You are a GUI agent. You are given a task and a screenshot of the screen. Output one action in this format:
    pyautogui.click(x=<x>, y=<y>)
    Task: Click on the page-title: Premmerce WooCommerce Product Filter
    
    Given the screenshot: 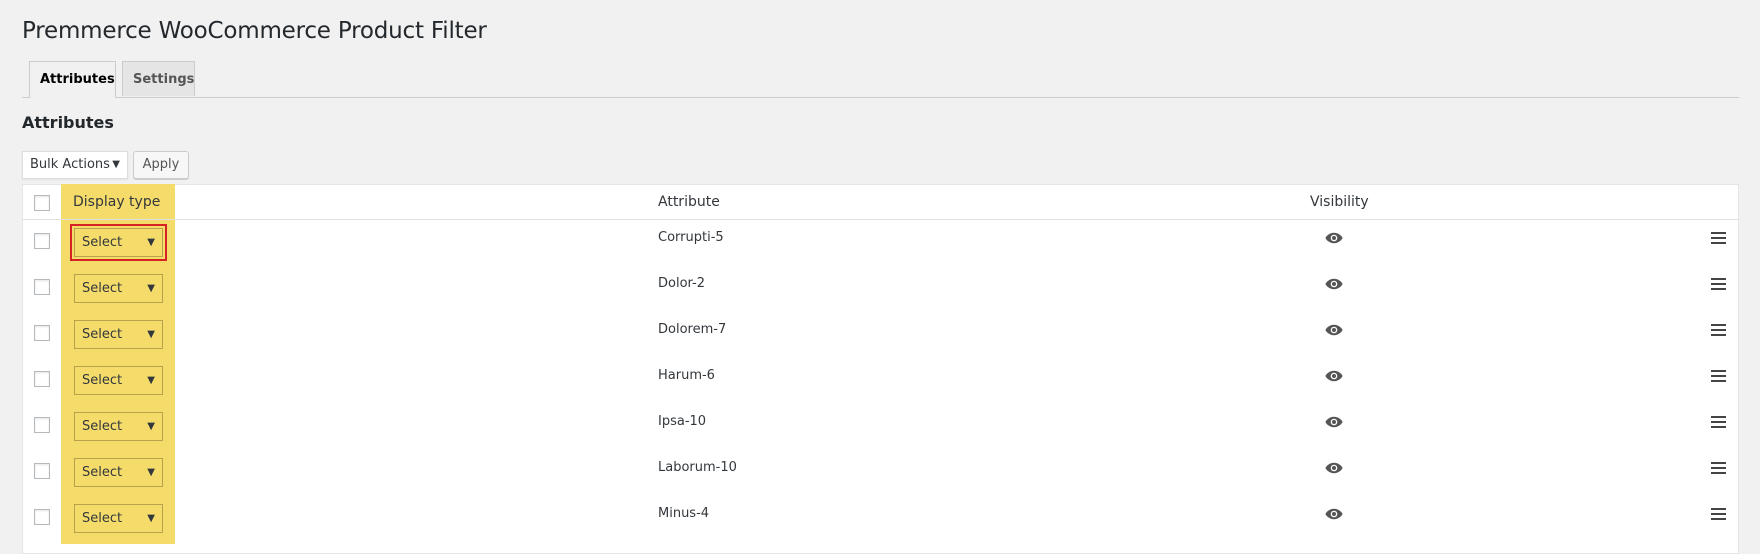 What is the action you would take?
    pyautogui.click(x=254, y=31)
    